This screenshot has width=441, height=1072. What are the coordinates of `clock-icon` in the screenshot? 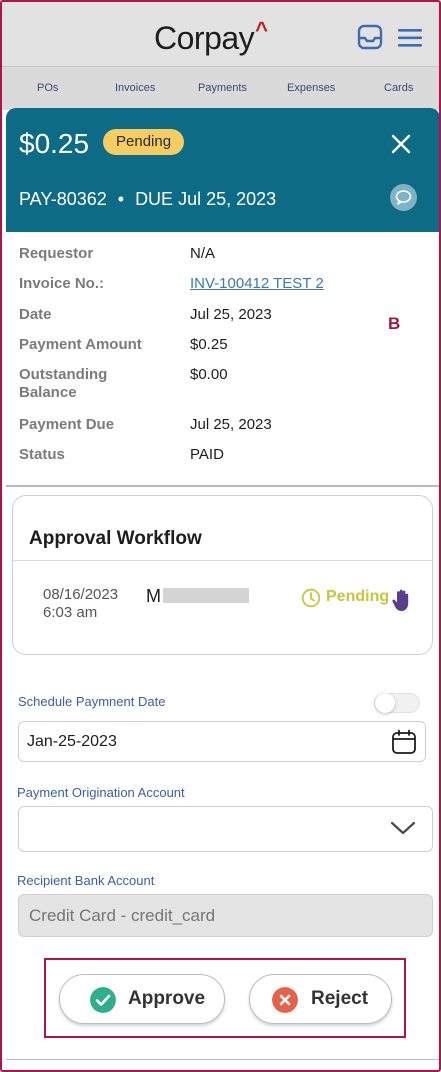 It's located at (311, 598).